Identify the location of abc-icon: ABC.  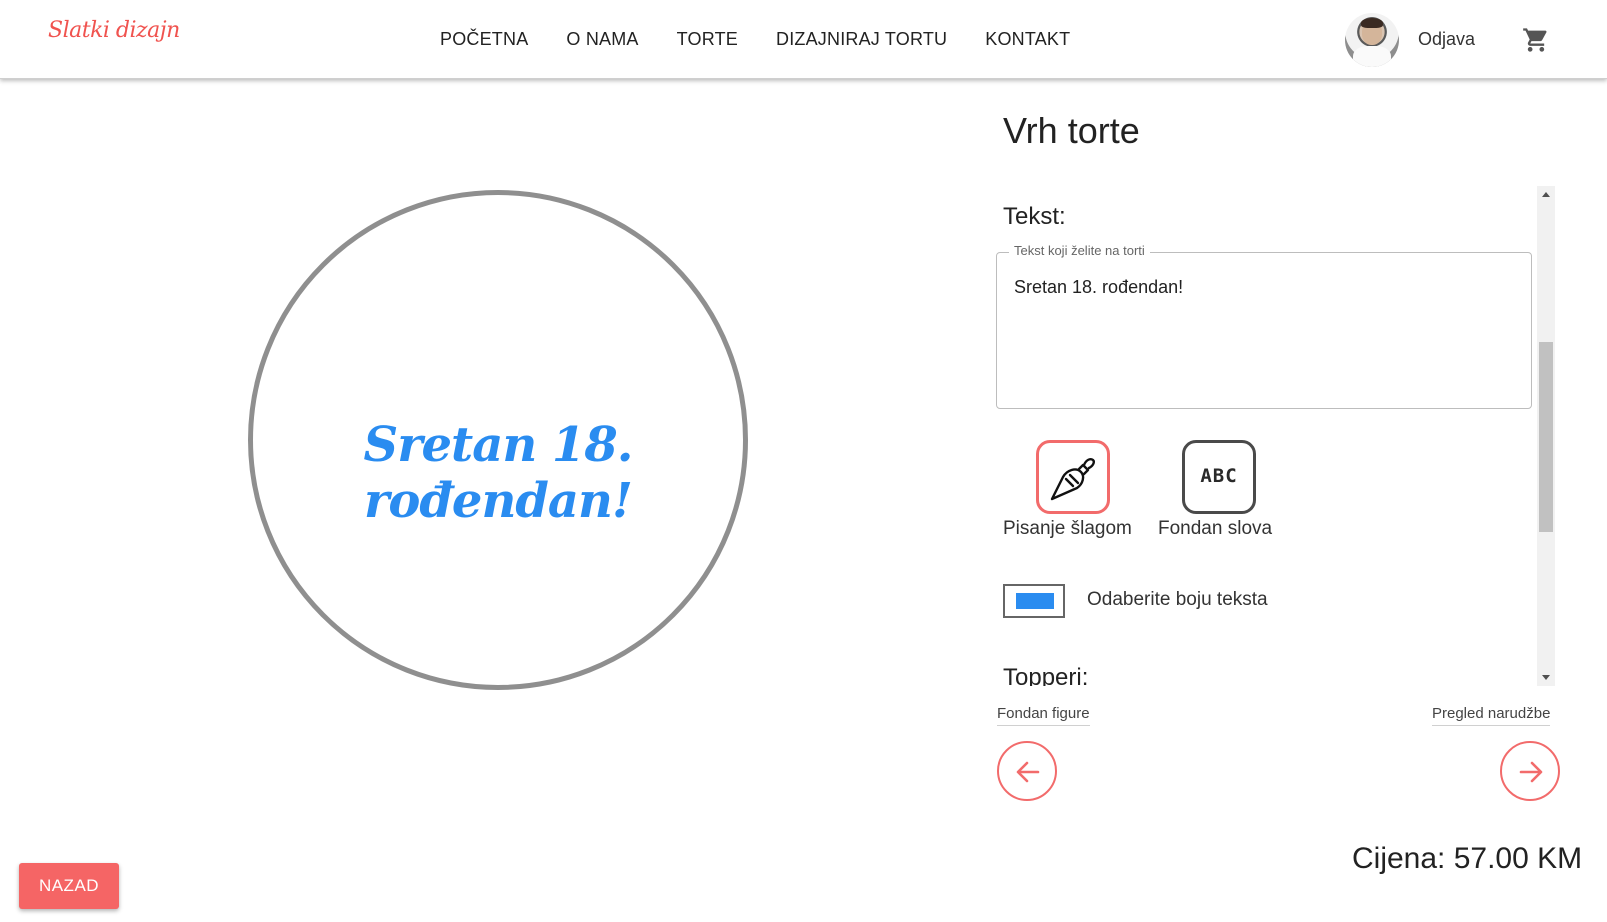
(1219, 476).